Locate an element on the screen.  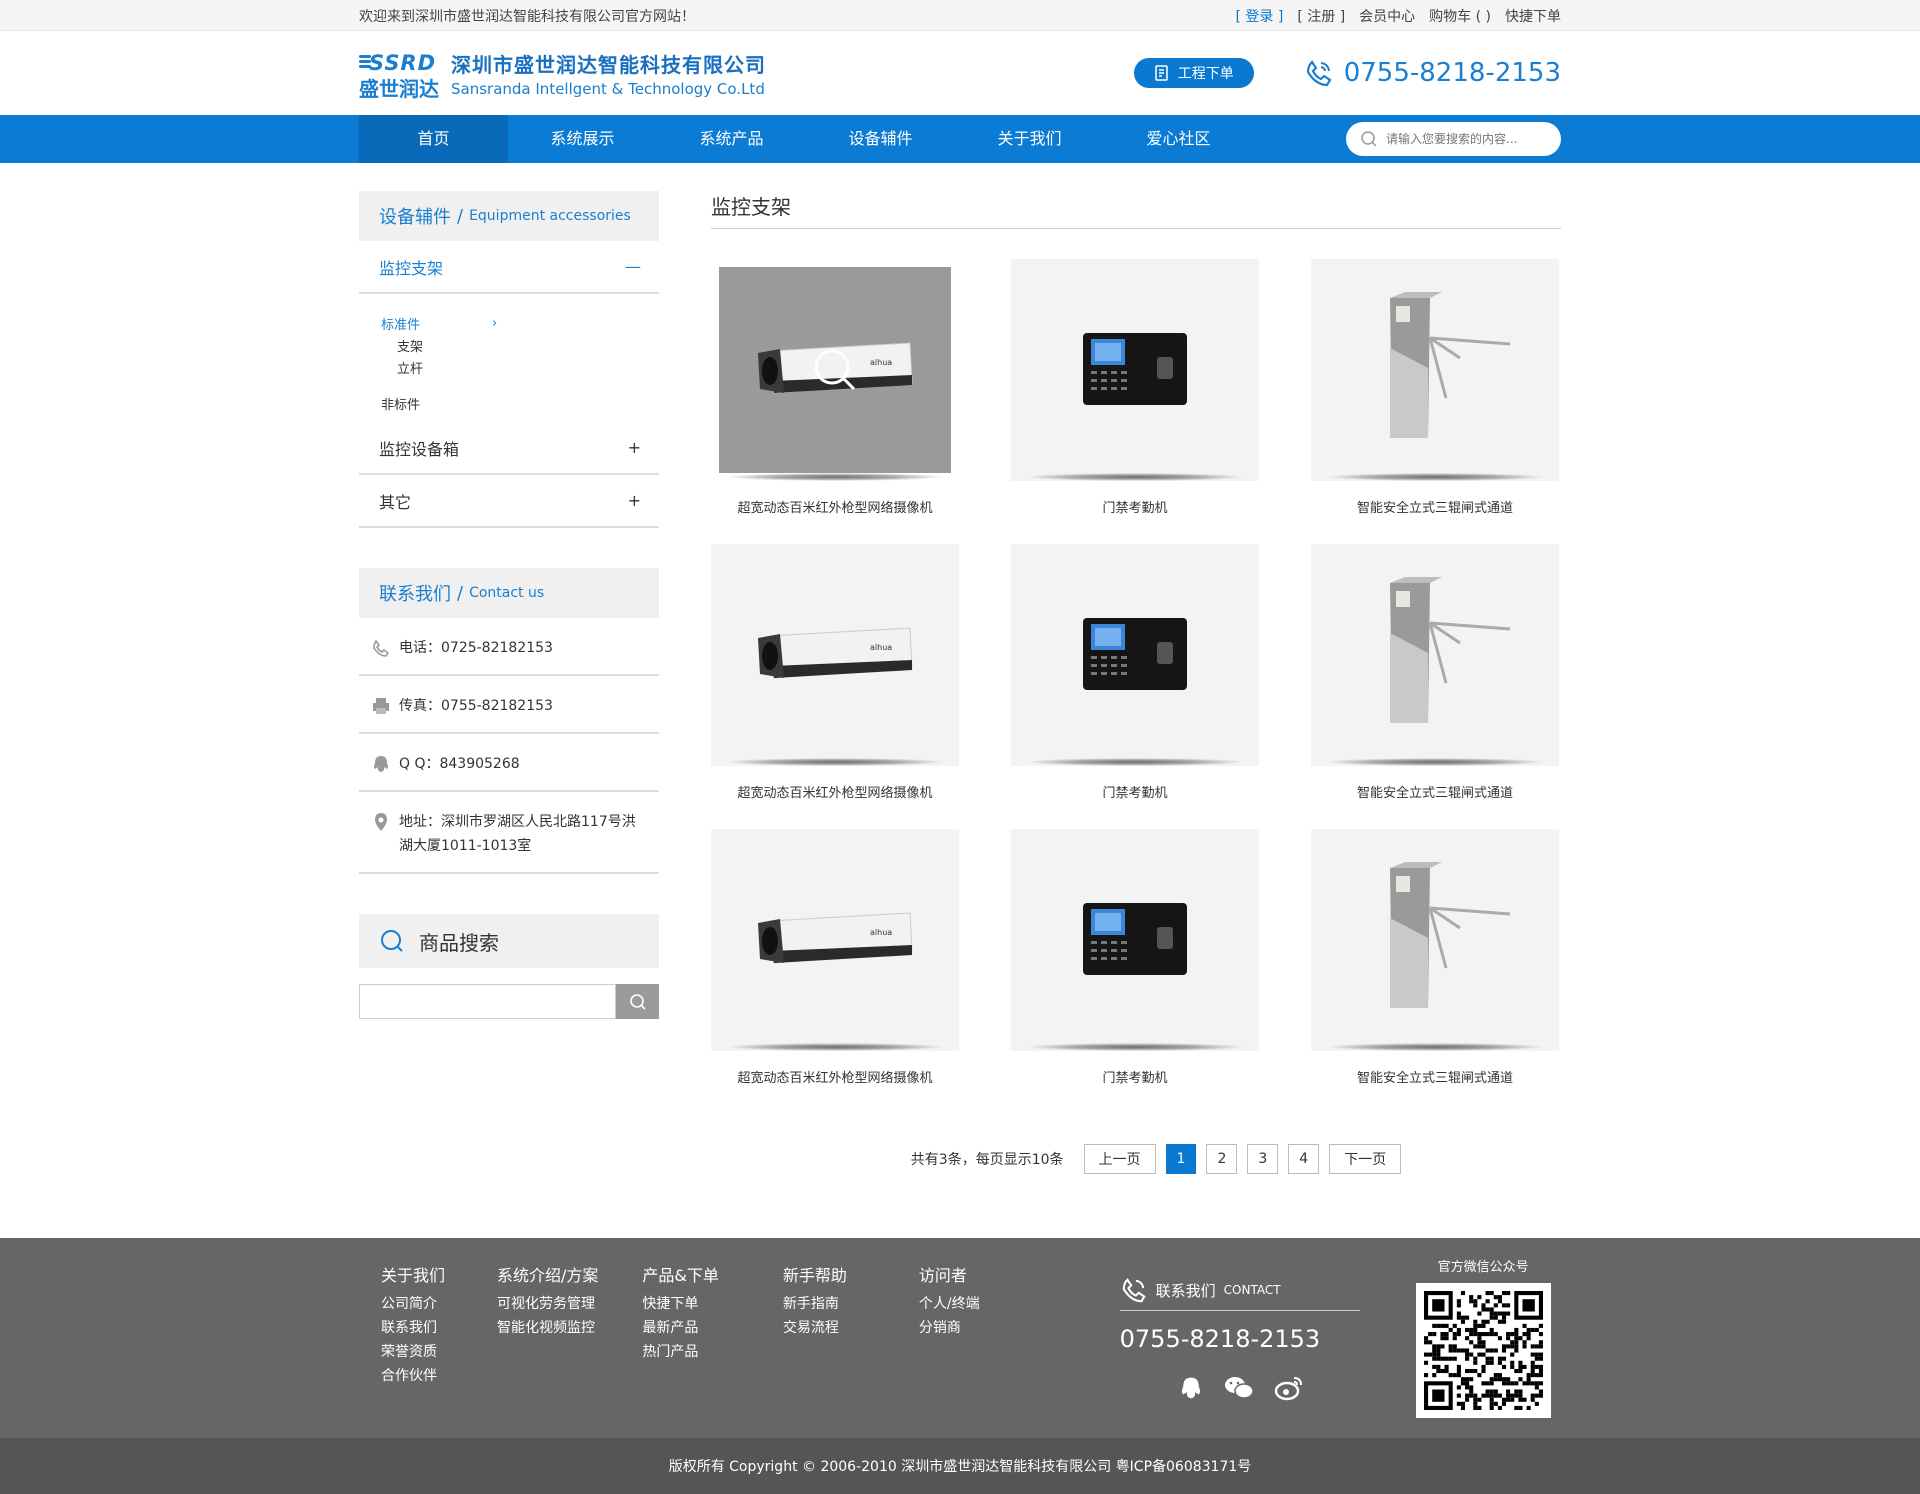
page-button-3: 3 is located at coordinates (1263, 1159).